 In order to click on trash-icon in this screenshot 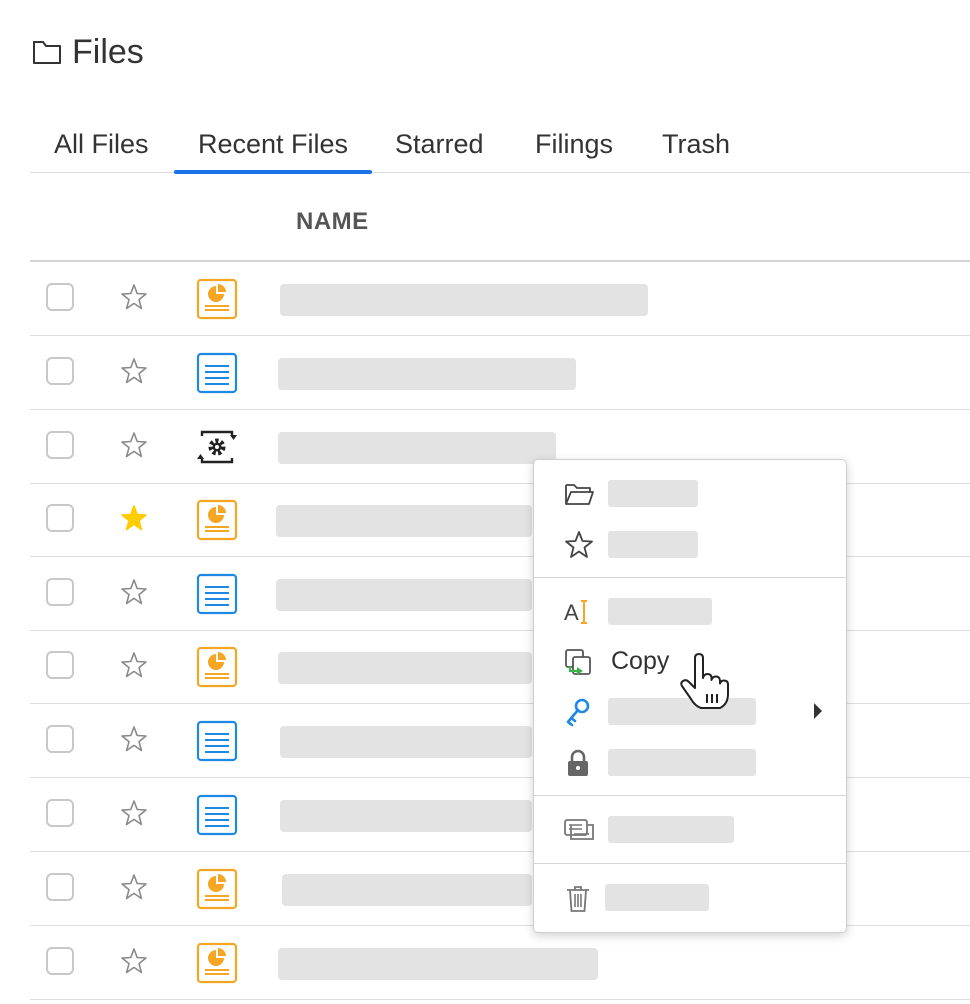, I will do `click(578, 899)`.